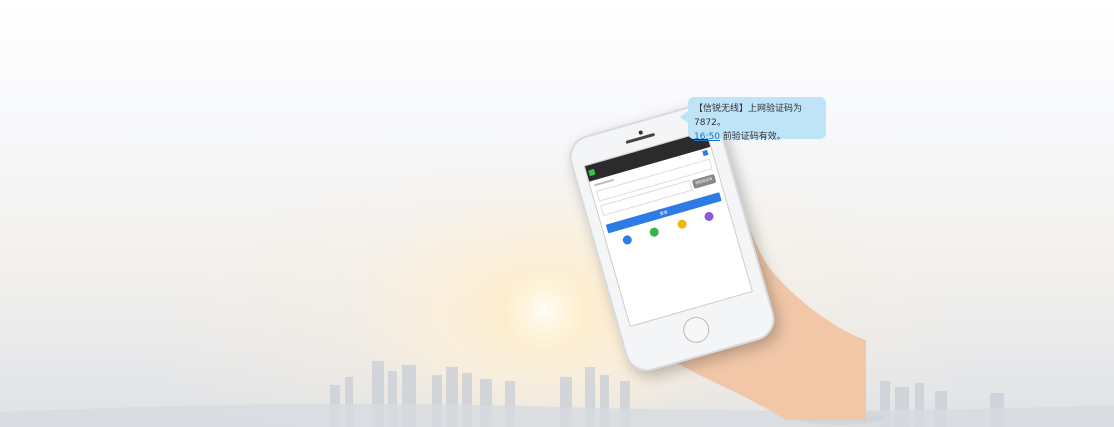 This screenshot has width=1114, height=427. I want to click on qq-icon, so click(682, 224).